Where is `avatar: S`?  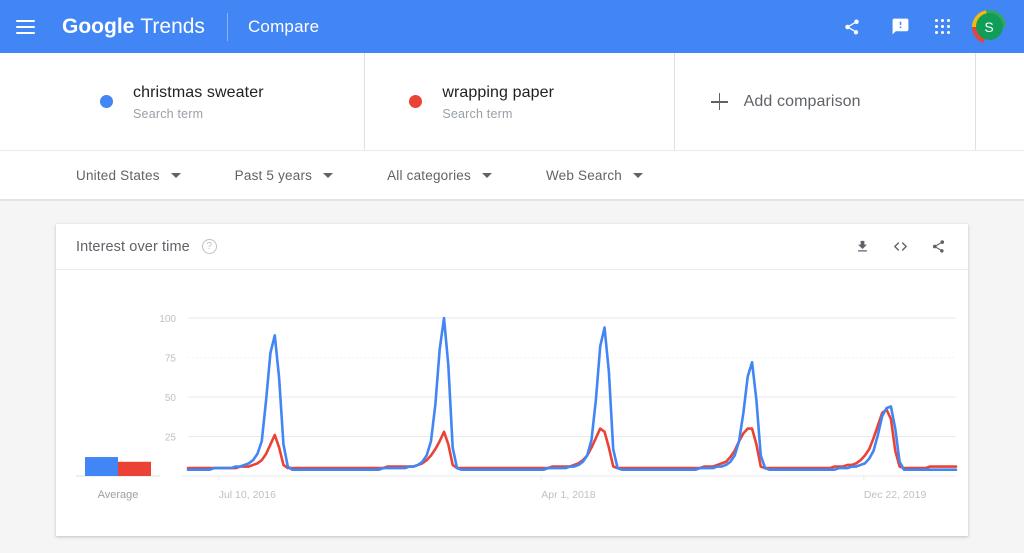 avatar: S is located at coordinates (989, 26).